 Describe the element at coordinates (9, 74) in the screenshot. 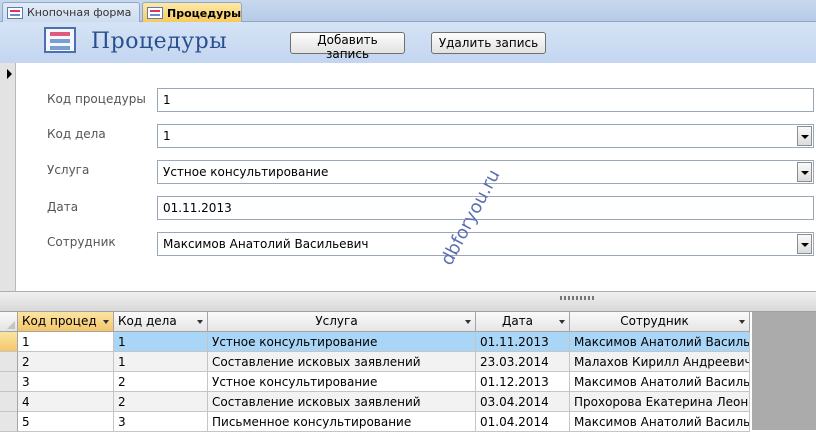

I see `current-record-arrow-icon` at that location.